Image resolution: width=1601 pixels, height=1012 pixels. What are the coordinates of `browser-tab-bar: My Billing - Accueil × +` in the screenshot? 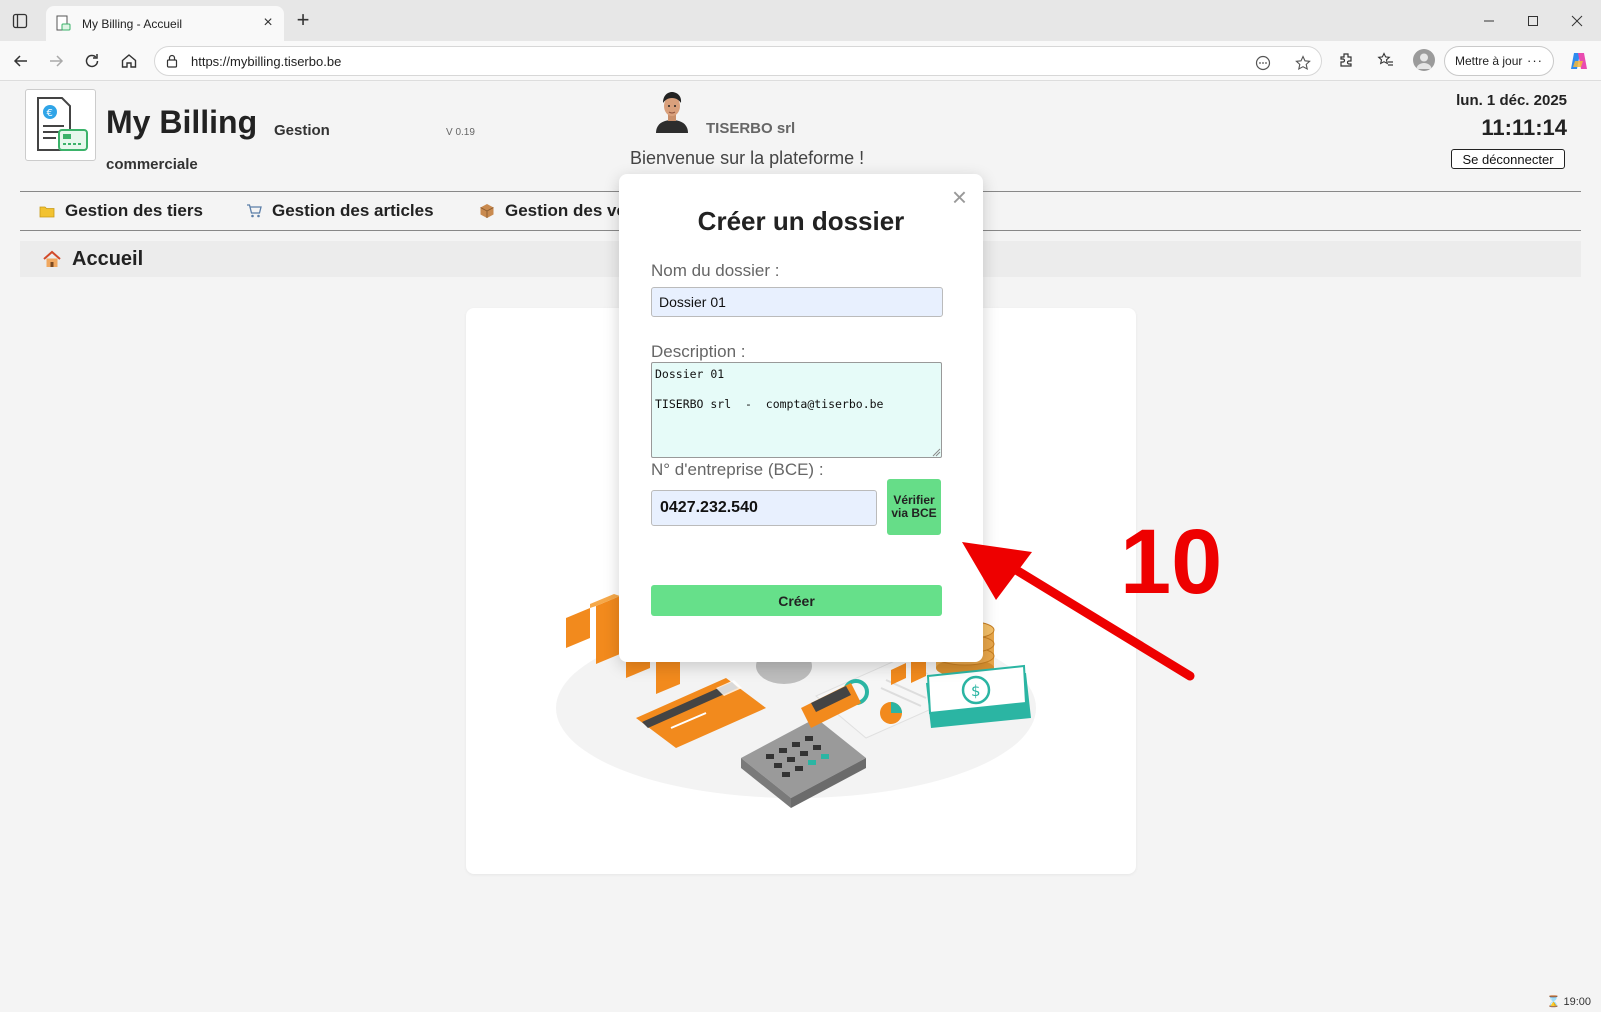 It's located at (800, 20).